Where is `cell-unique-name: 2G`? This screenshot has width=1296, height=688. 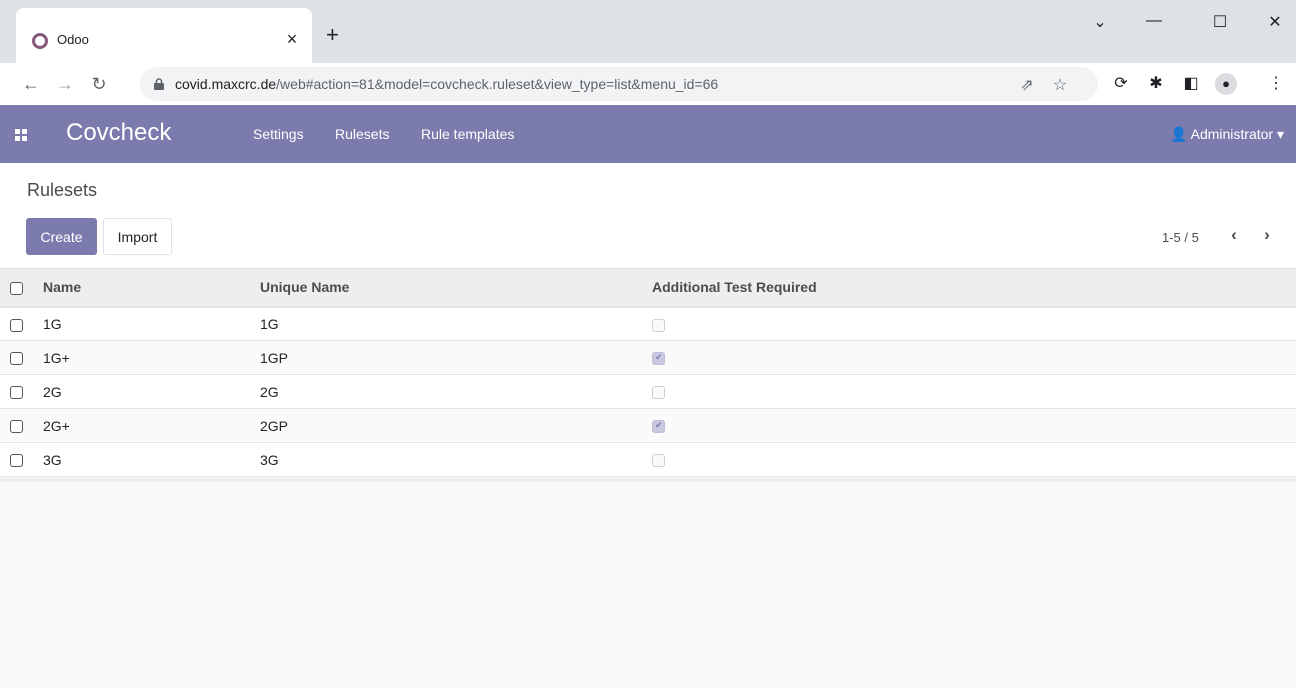 cell-unique-name: 2G is located at coordinates (446, 391).